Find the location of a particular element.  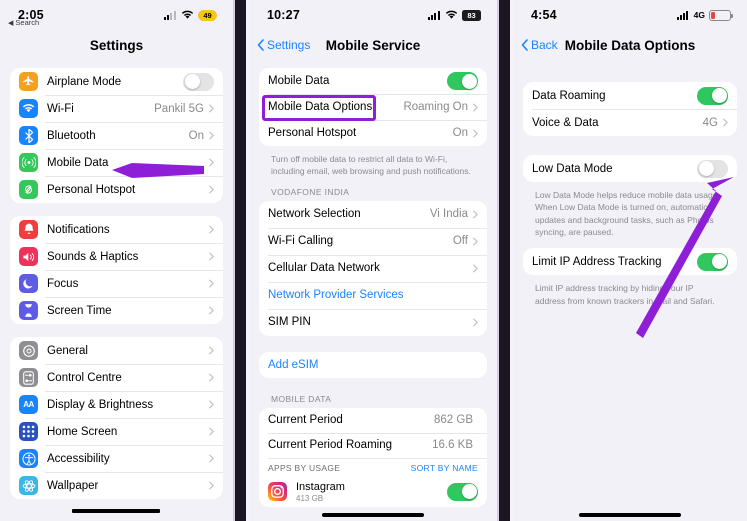

list-item: Network Selection Vi India is located at coordinates (373, 214).